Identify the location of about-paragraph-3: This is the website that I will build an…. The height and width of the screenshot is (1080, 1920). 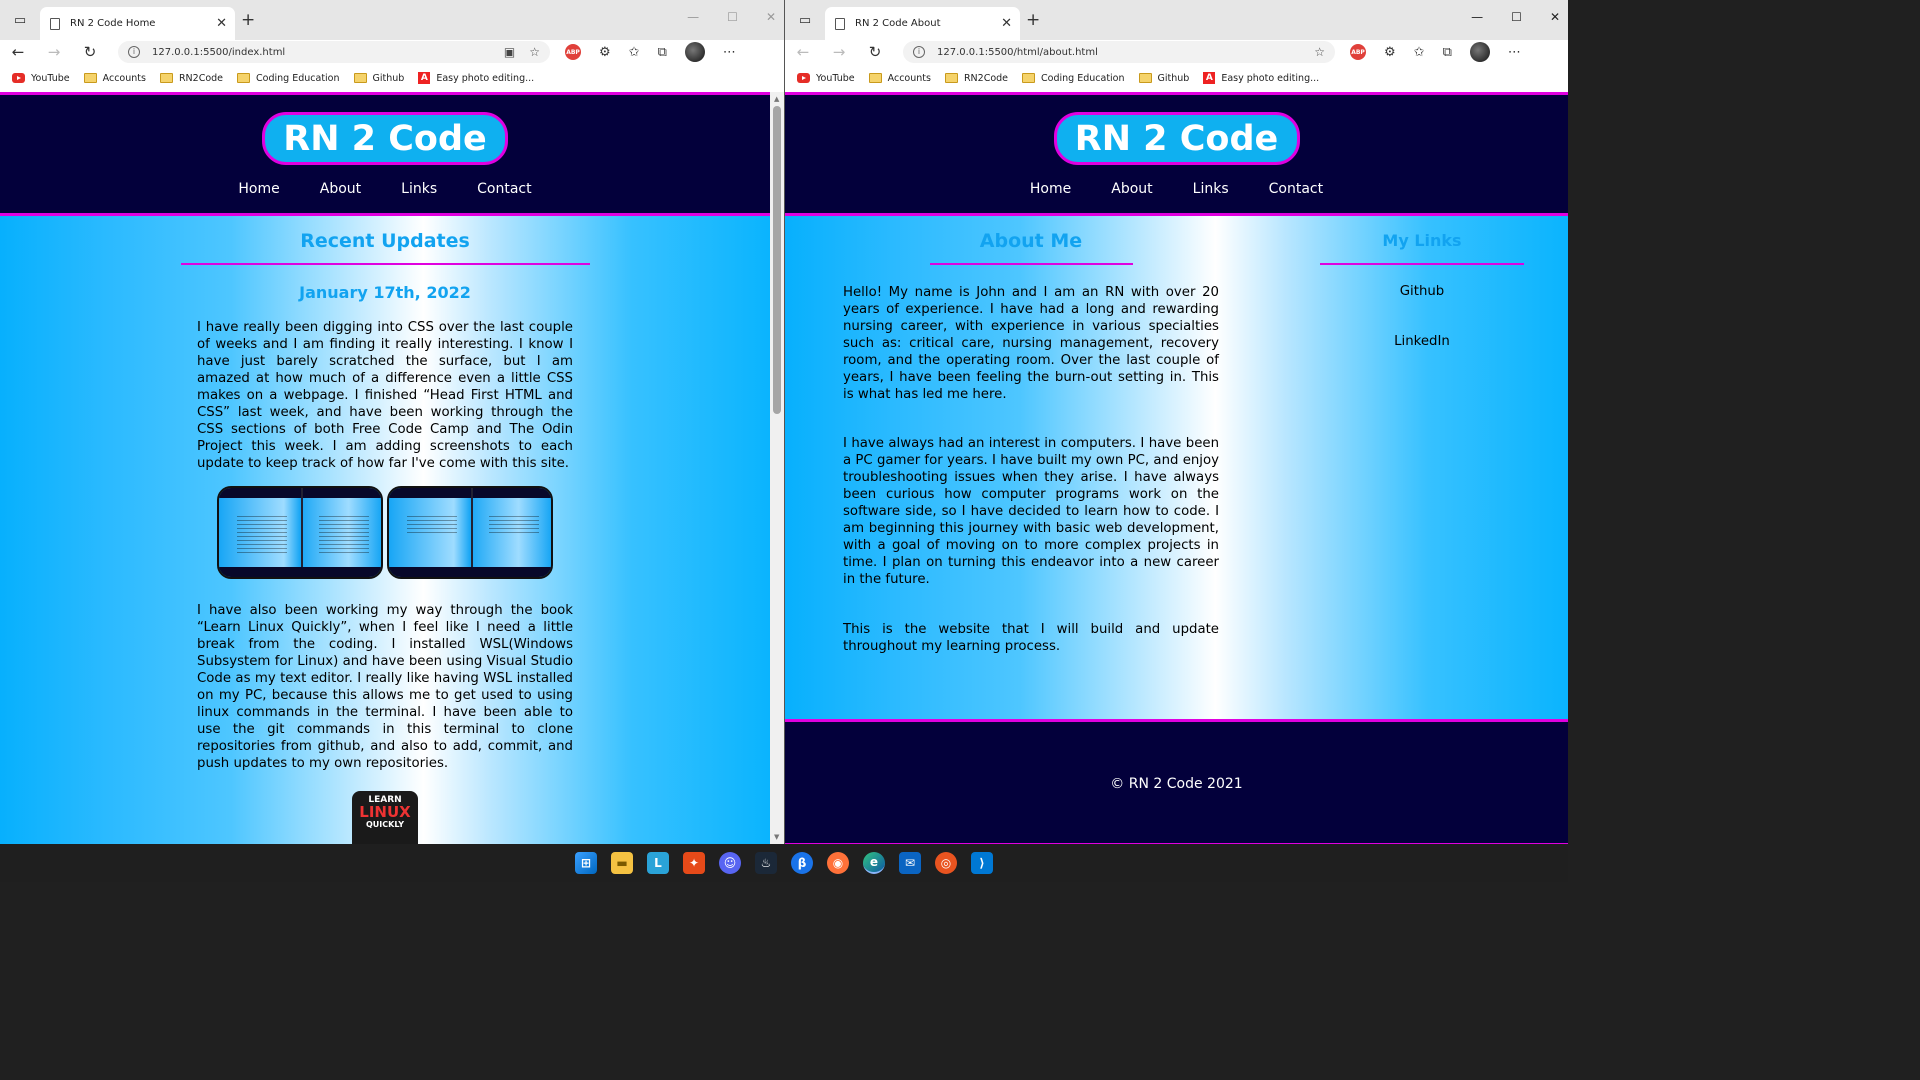
(1031, 638).